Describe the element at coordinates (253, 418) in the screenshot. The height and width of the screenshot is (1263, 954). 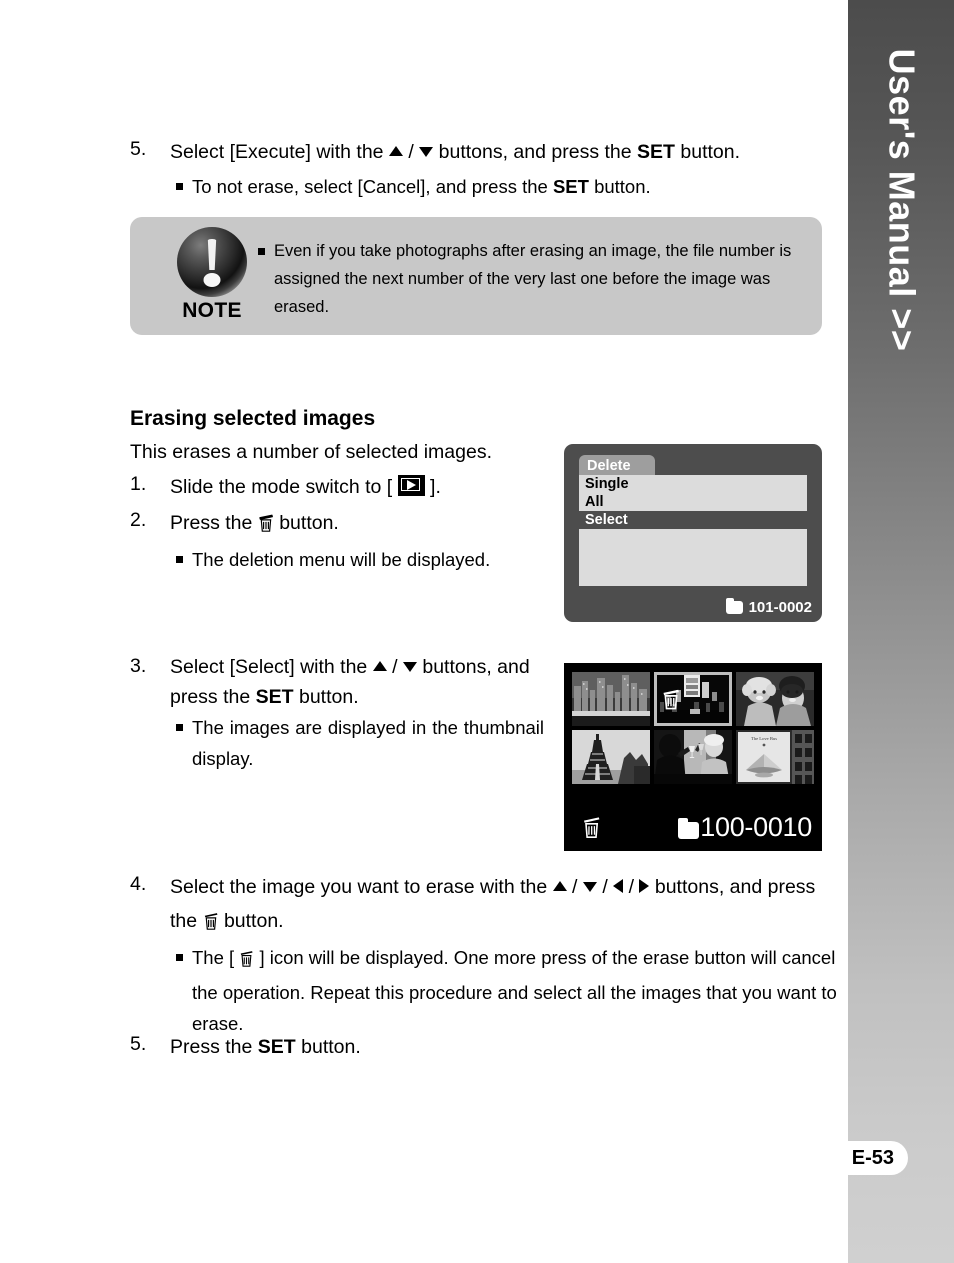
I see `section-heading: Erasing selected images` at that location.